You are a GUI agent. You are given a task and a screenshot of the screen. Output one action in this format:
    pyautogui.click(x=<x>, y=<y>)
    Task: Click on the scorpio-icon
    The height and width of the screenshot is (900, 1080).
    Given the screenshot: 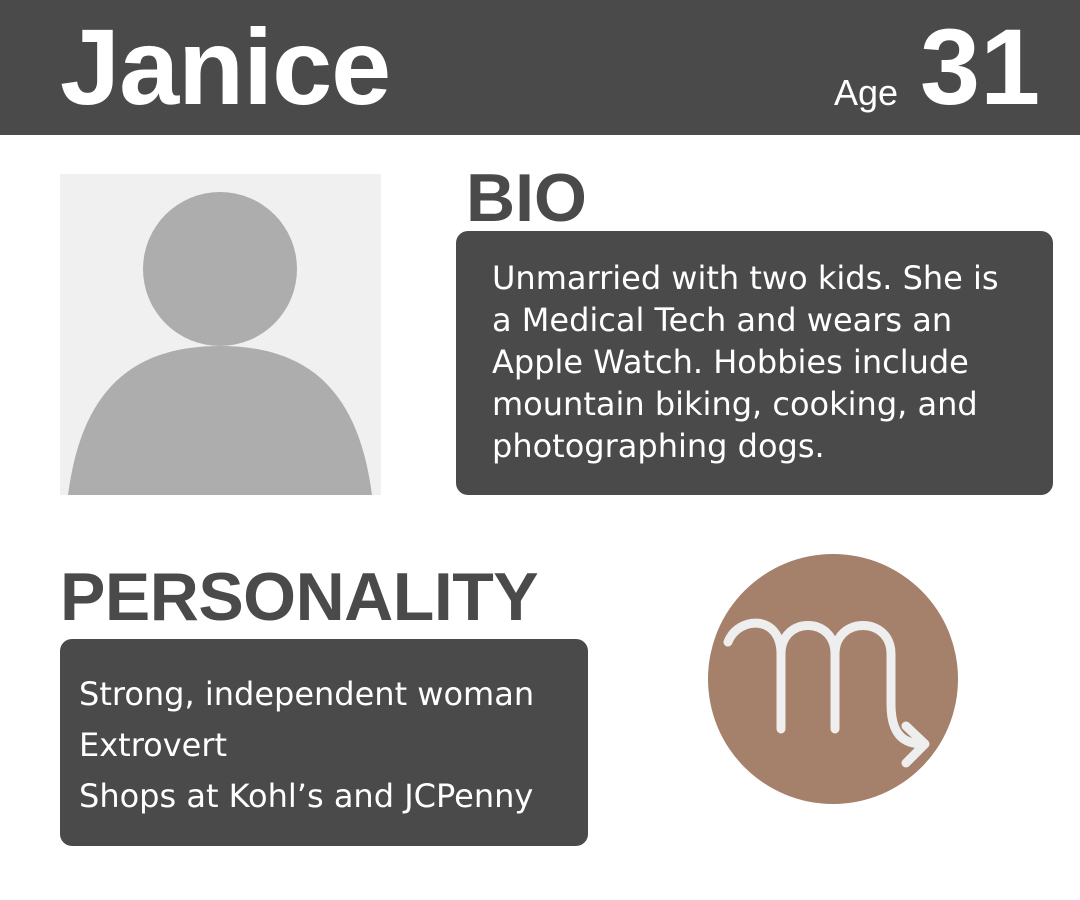 What is the action you would take?
    pyautogui.click(x=833, y=679)
    